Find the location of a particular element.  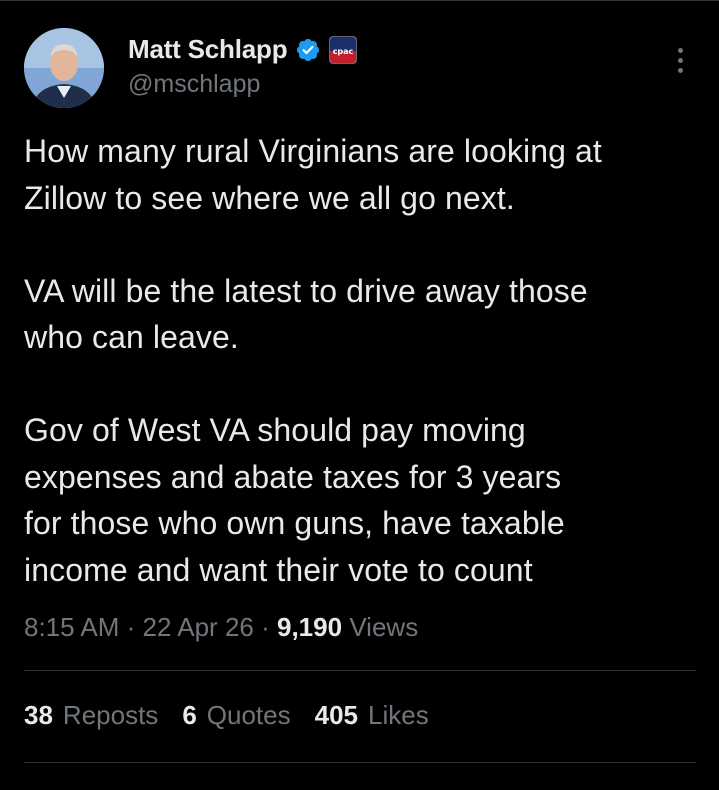

reposts-count: 38 is located at coordinates (38, 715).